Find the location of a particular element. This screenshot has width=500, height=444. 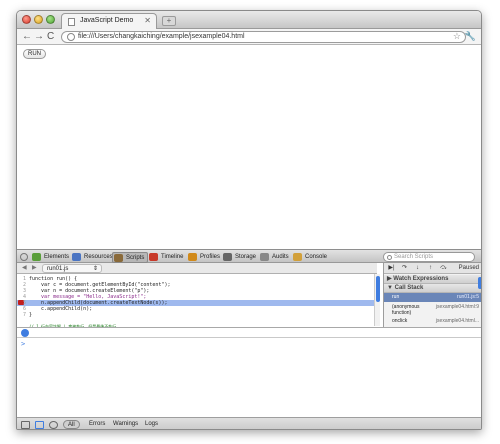

tab-label: Audits is located at coordinates (280, 257).